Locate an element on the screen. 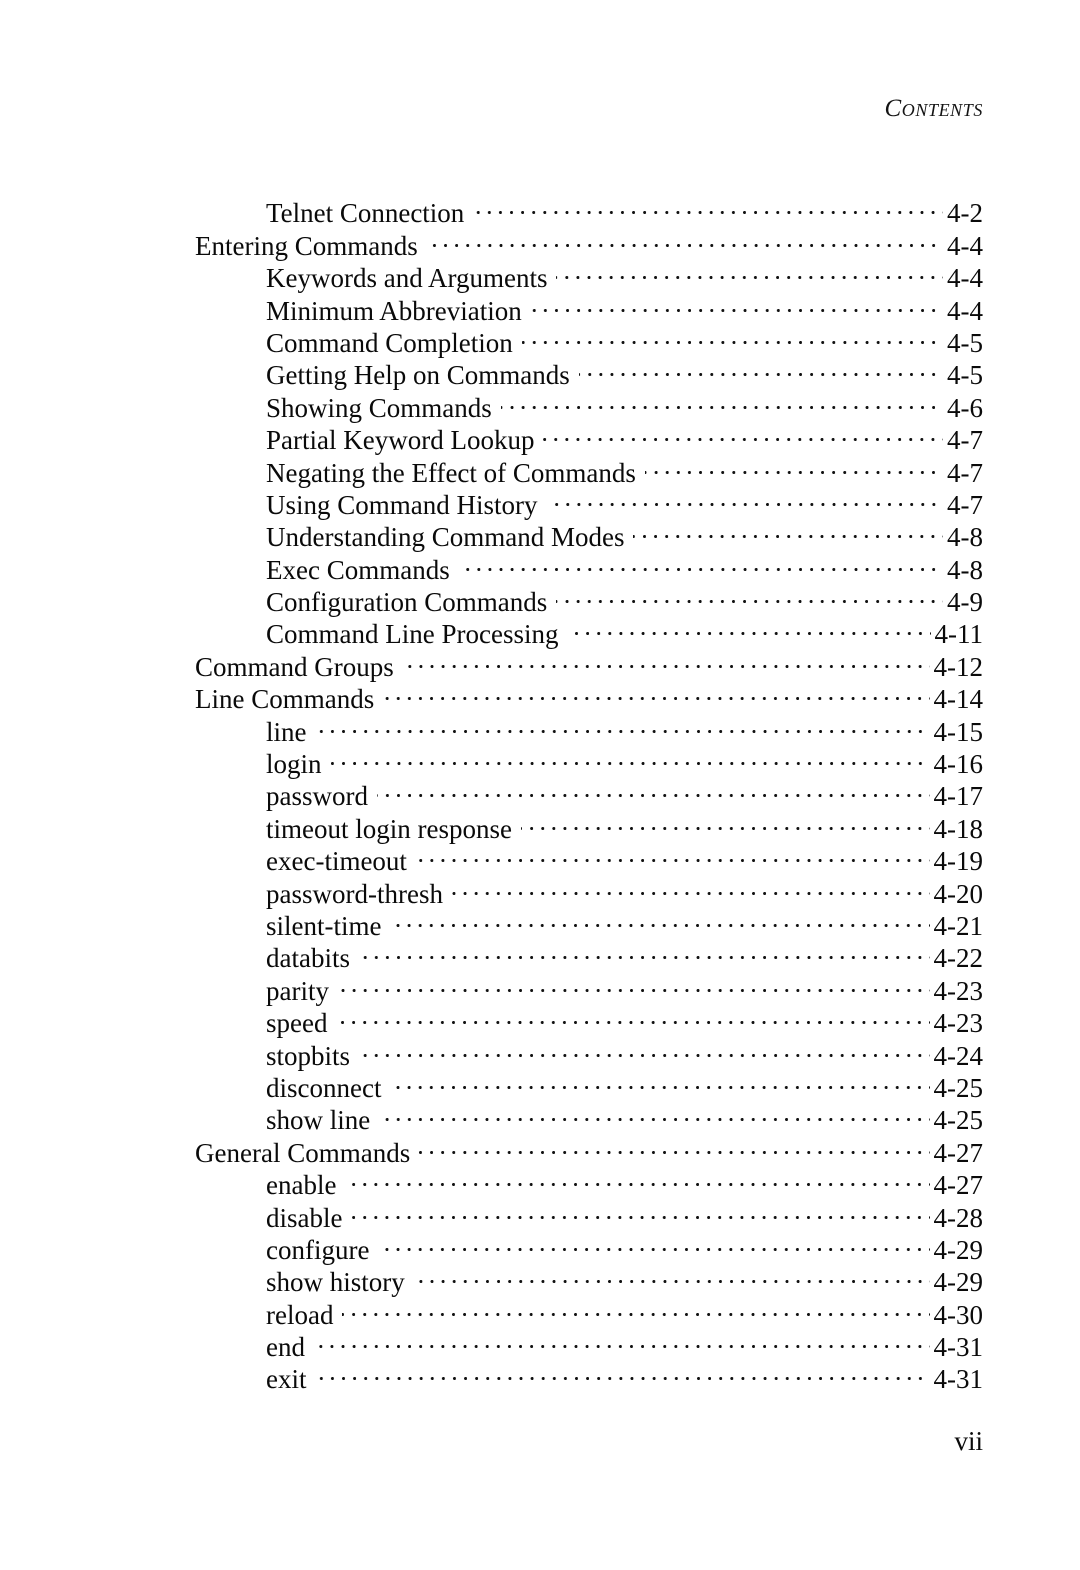 The image size is (1080, 1570). toc-entry-title: password is located at coordinates (317, 796).